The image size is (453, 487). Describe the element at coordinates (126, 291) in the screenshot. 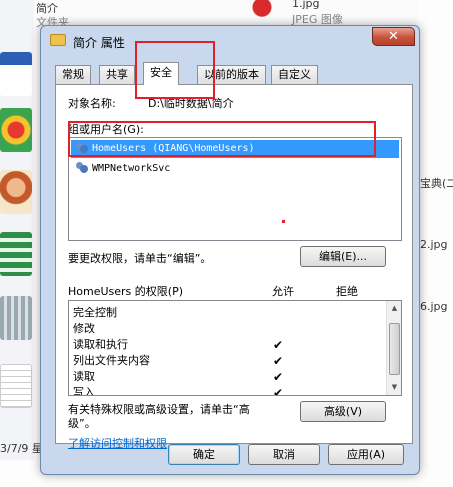

I see `permissions-header-label: HomeUsers 的权限(P)` at that location.